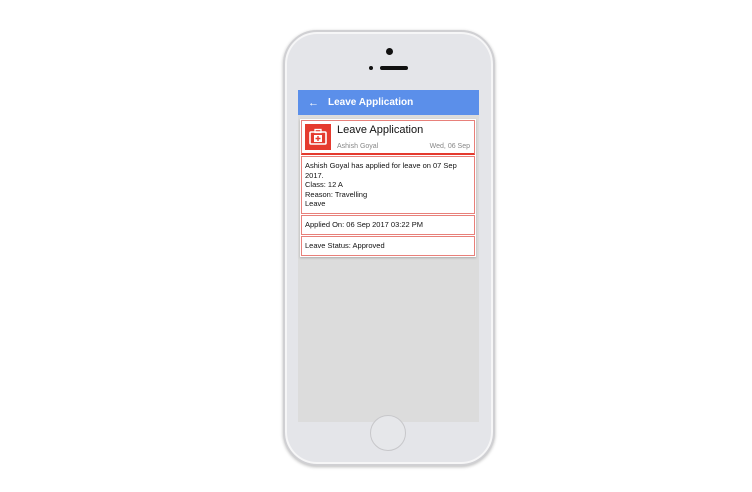  What do you see at coordinates (371, 68) in the screenshot?
I see `sensor` at bounding box center [371, 68].